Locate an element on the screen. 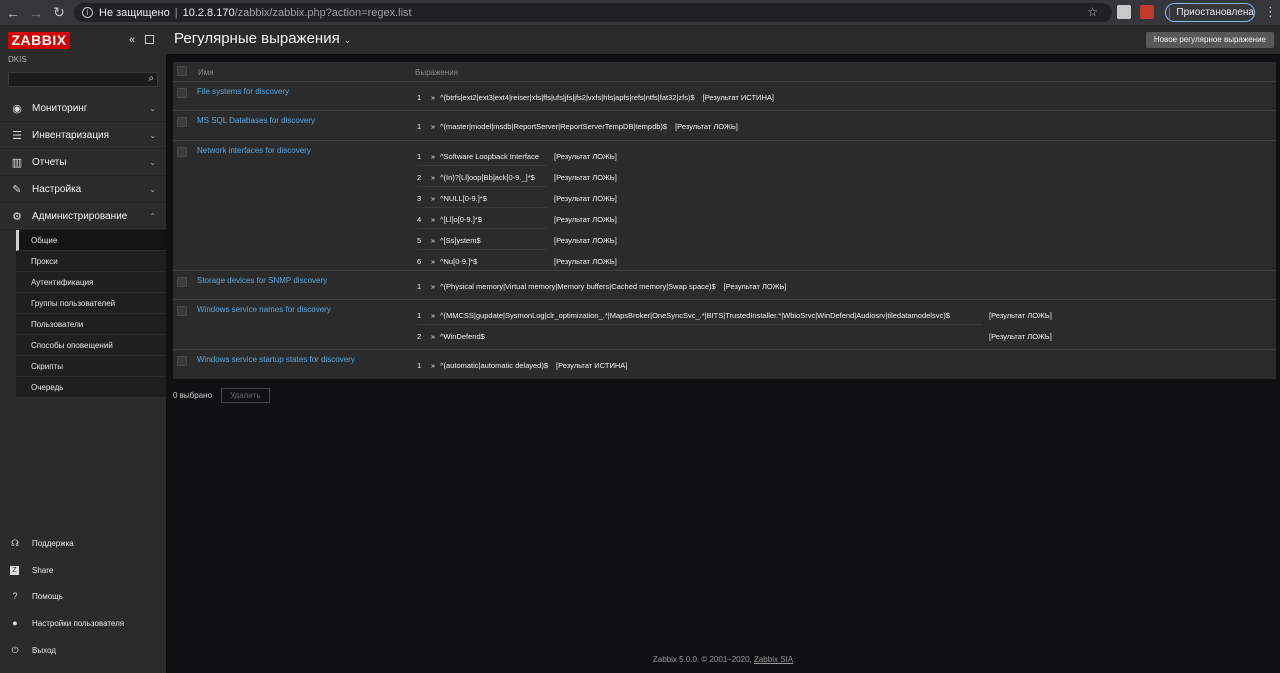 This screenshot has height=673, width=1280. kiosk-mode-icon is located at coordinates (149, 39).